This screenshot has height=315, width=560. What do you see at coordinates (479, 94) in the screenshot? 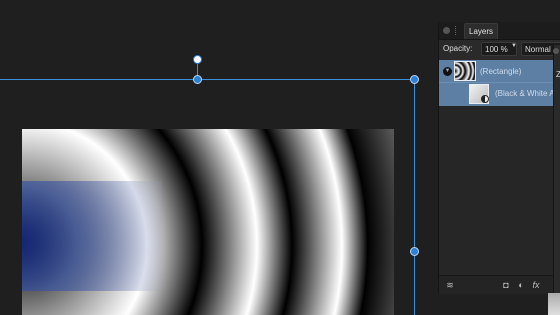
I see `adjustment-thumbnail` at bounding box center [479, 94].